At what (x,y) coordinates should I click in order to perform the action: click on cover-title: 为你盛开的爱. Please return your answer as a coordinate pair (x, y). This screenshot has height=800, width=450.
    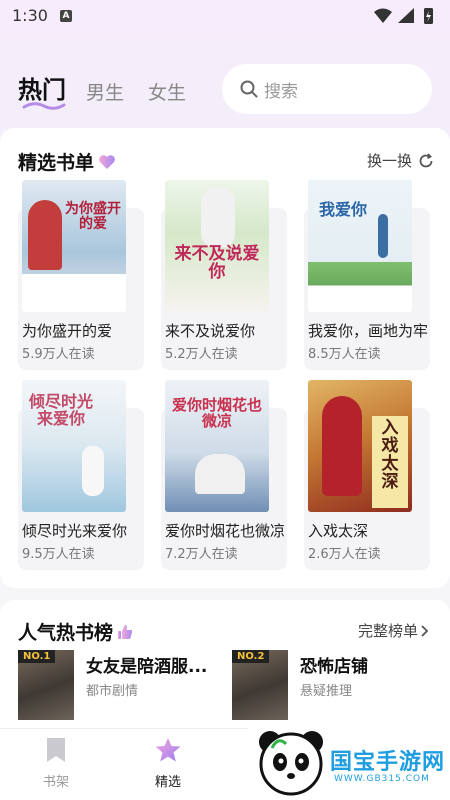
    Looking at the image, I should click on (93, 216).